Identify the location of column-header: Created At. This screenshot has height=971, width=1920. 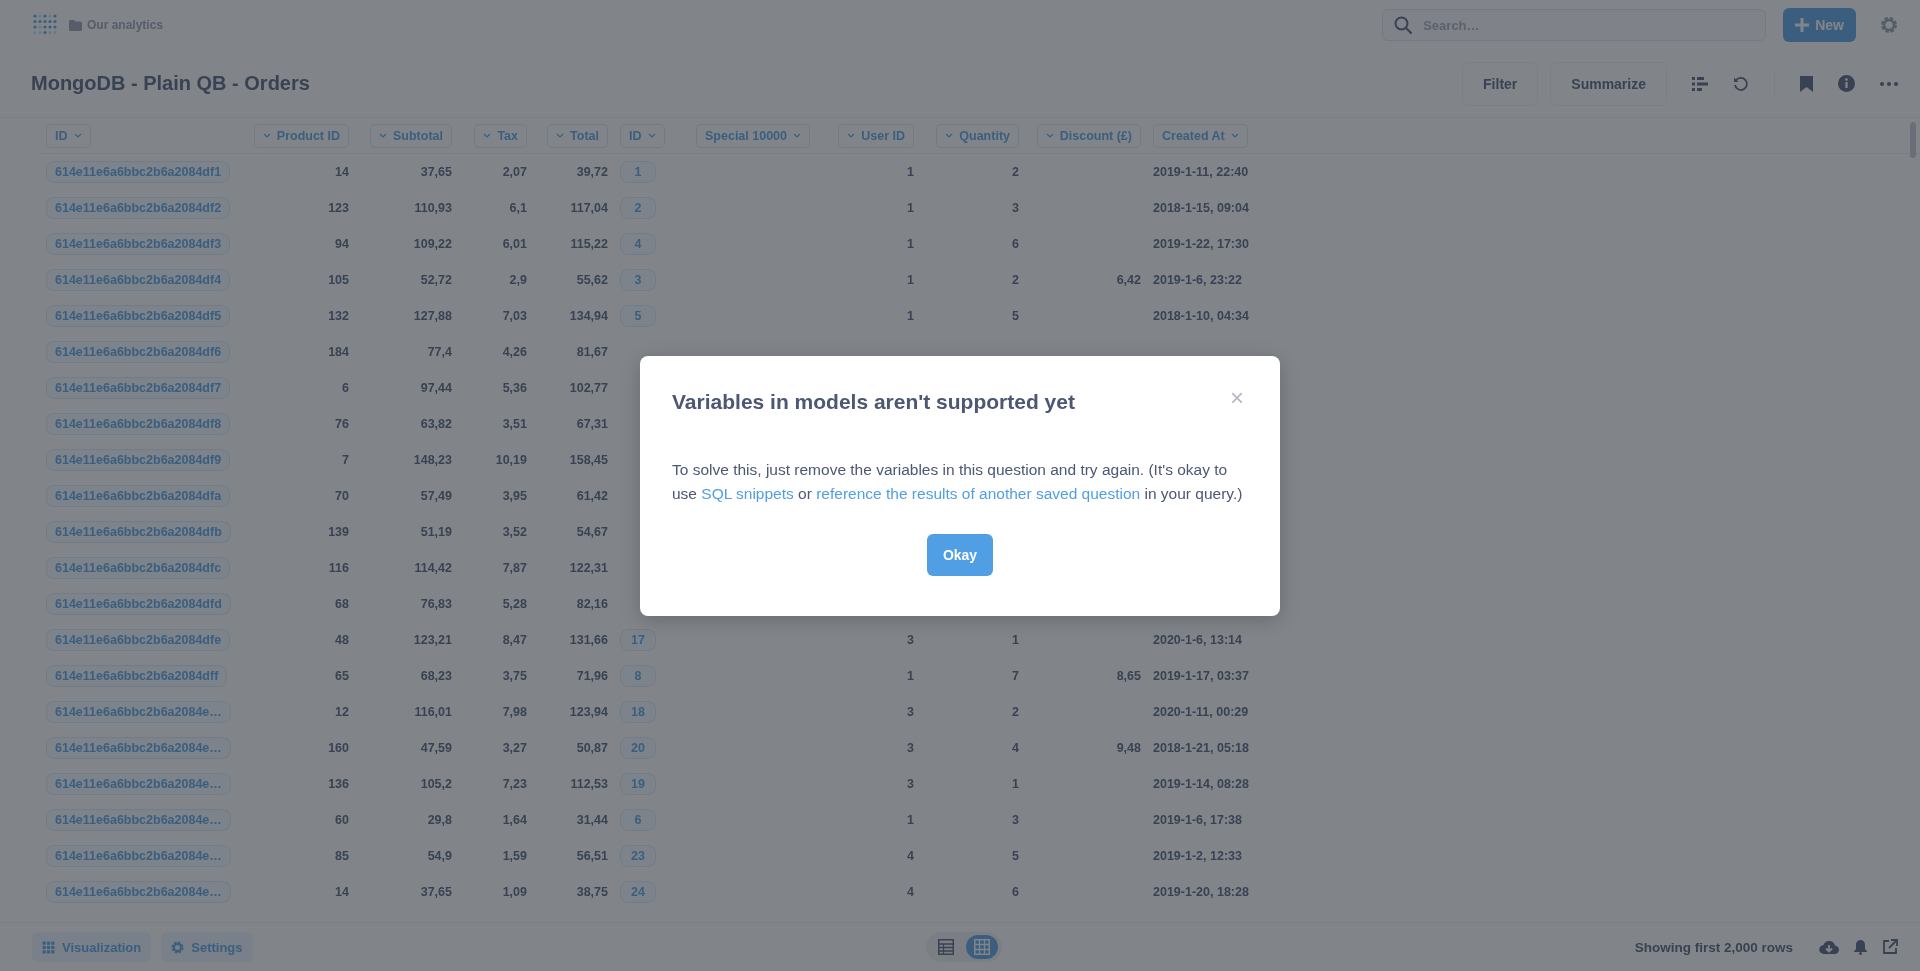
(1200, 135).